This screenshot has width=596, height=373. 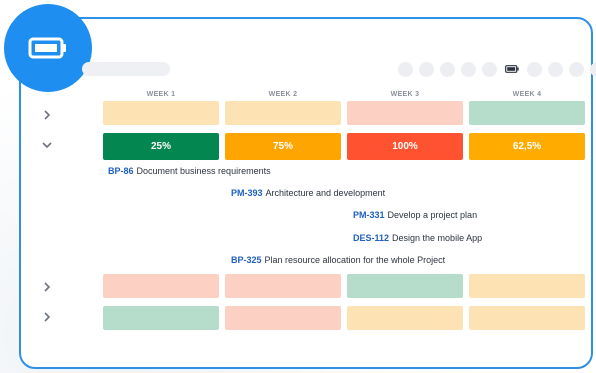 I want to click on utilization-week-3: 100%, so click(x=405, y=146).